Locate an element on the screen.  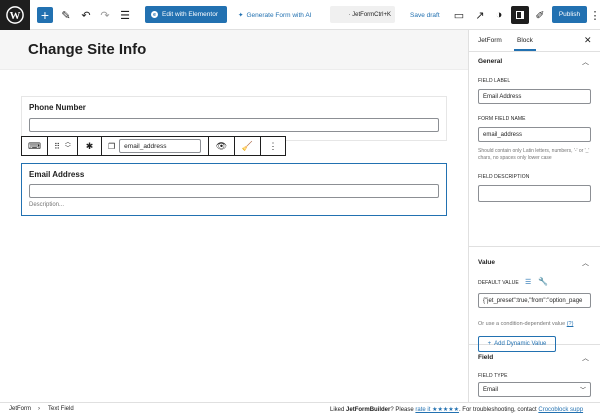
view-post-external-icon: ↗ is located at coordinates (480, 15).